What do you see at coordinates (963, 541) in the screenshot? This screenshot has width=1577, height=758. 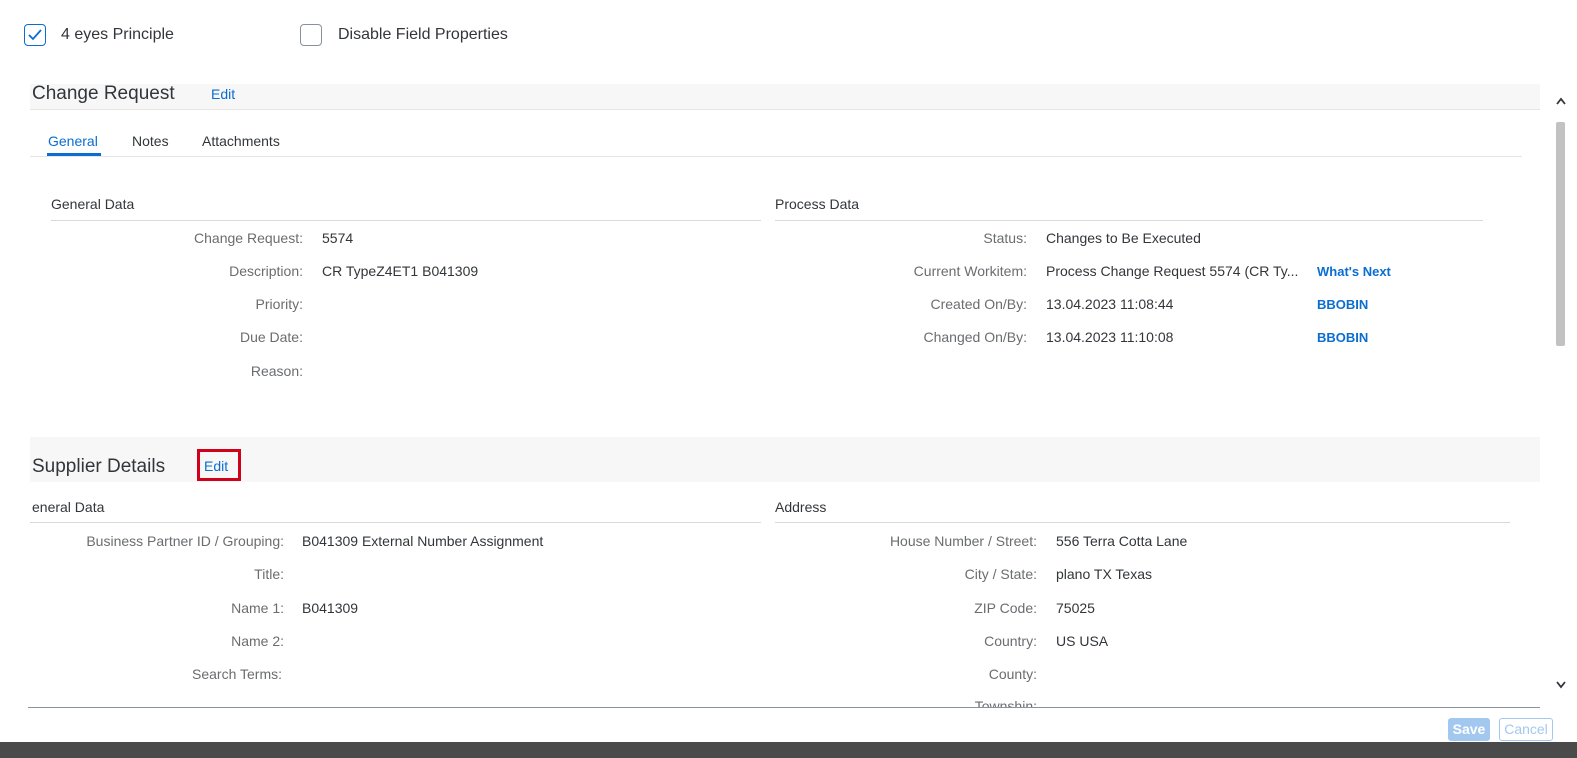 I see `street-label: House Number / Street:` at bounding box center [963, 541].